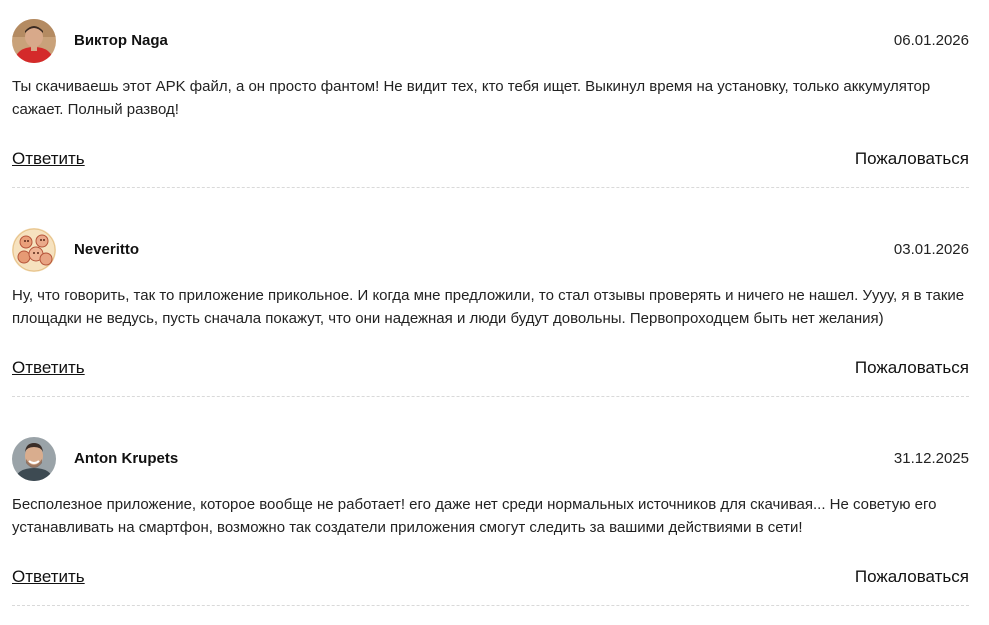 The height and width of the screenshot is (625, 989). What do you see at coordinates (931, 249) in the screenshot?
I see `comment-date: 03.01.2026` at bounding box center [931, 249].